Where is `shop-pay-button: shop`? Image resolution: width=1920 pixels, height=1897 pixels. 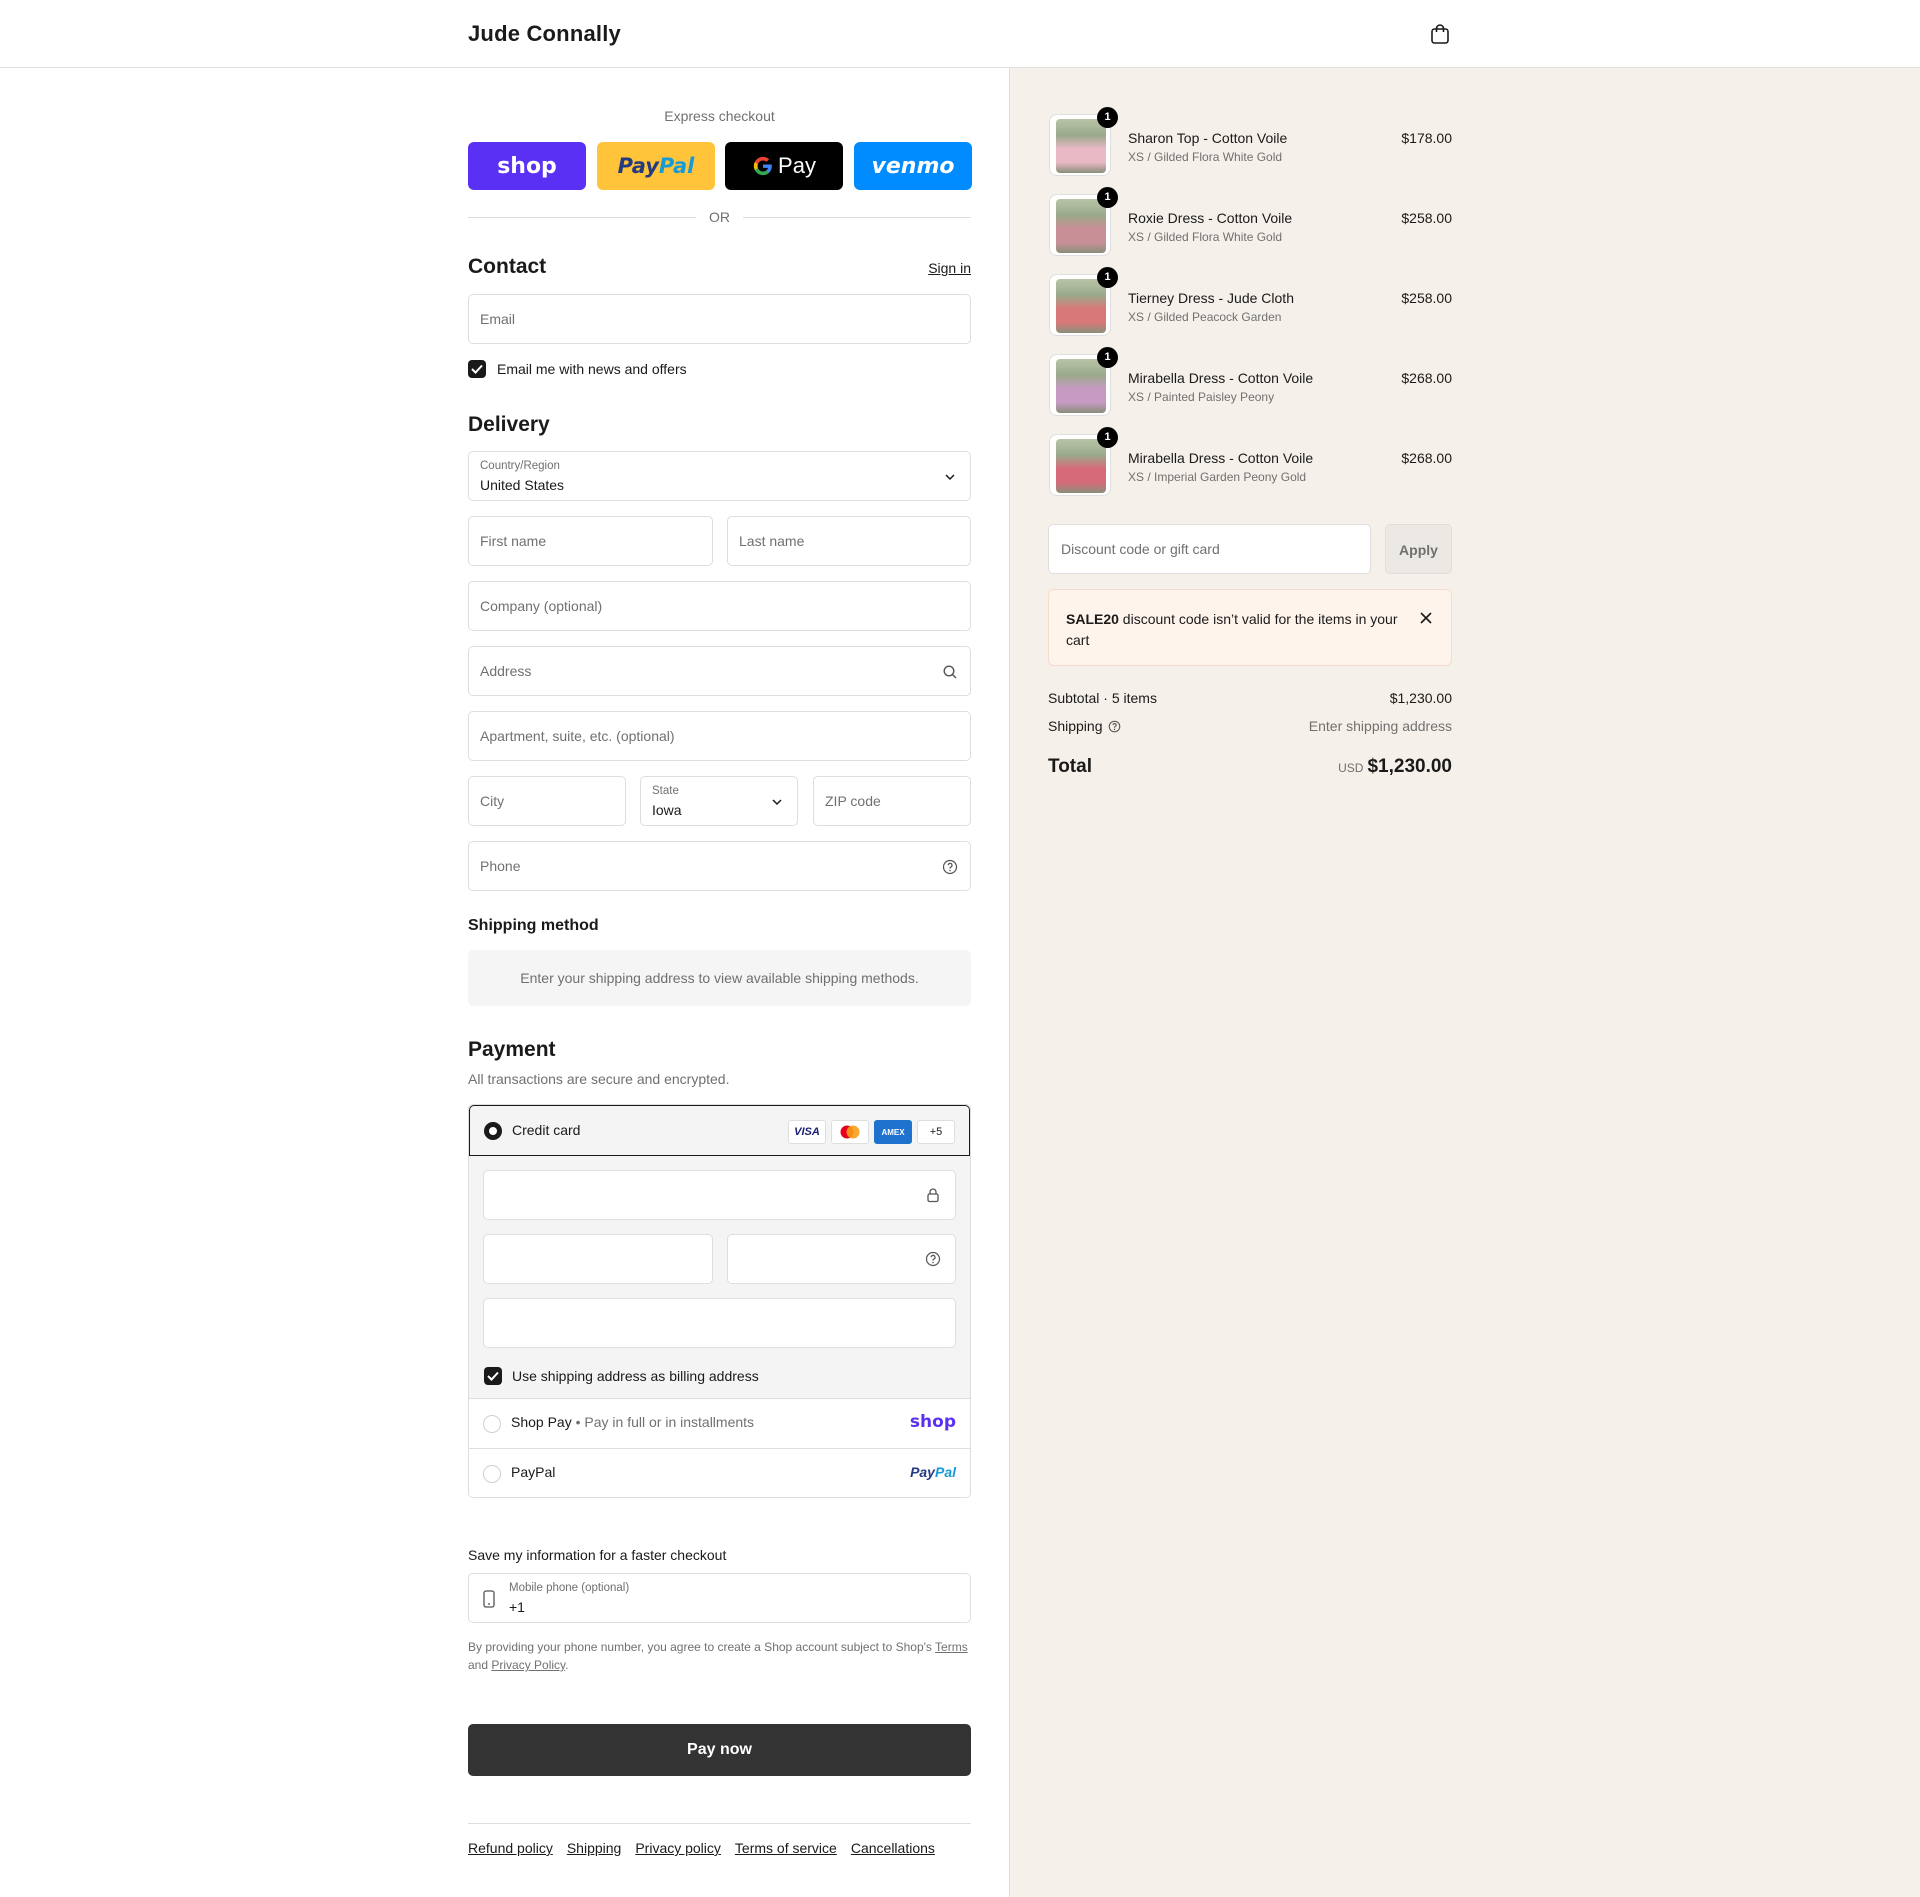
shop-pay-button: shop is located at coordinates (527, 166).